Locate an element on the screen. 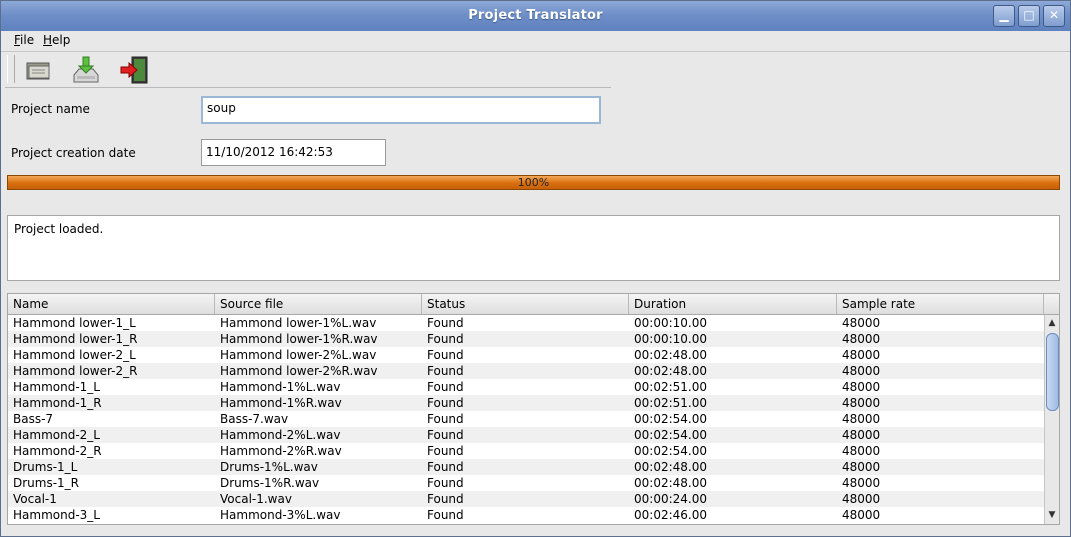 Image resolution: width=1071 pixels, height=537 pixels. toolbar is located at coordinates (308, 70).